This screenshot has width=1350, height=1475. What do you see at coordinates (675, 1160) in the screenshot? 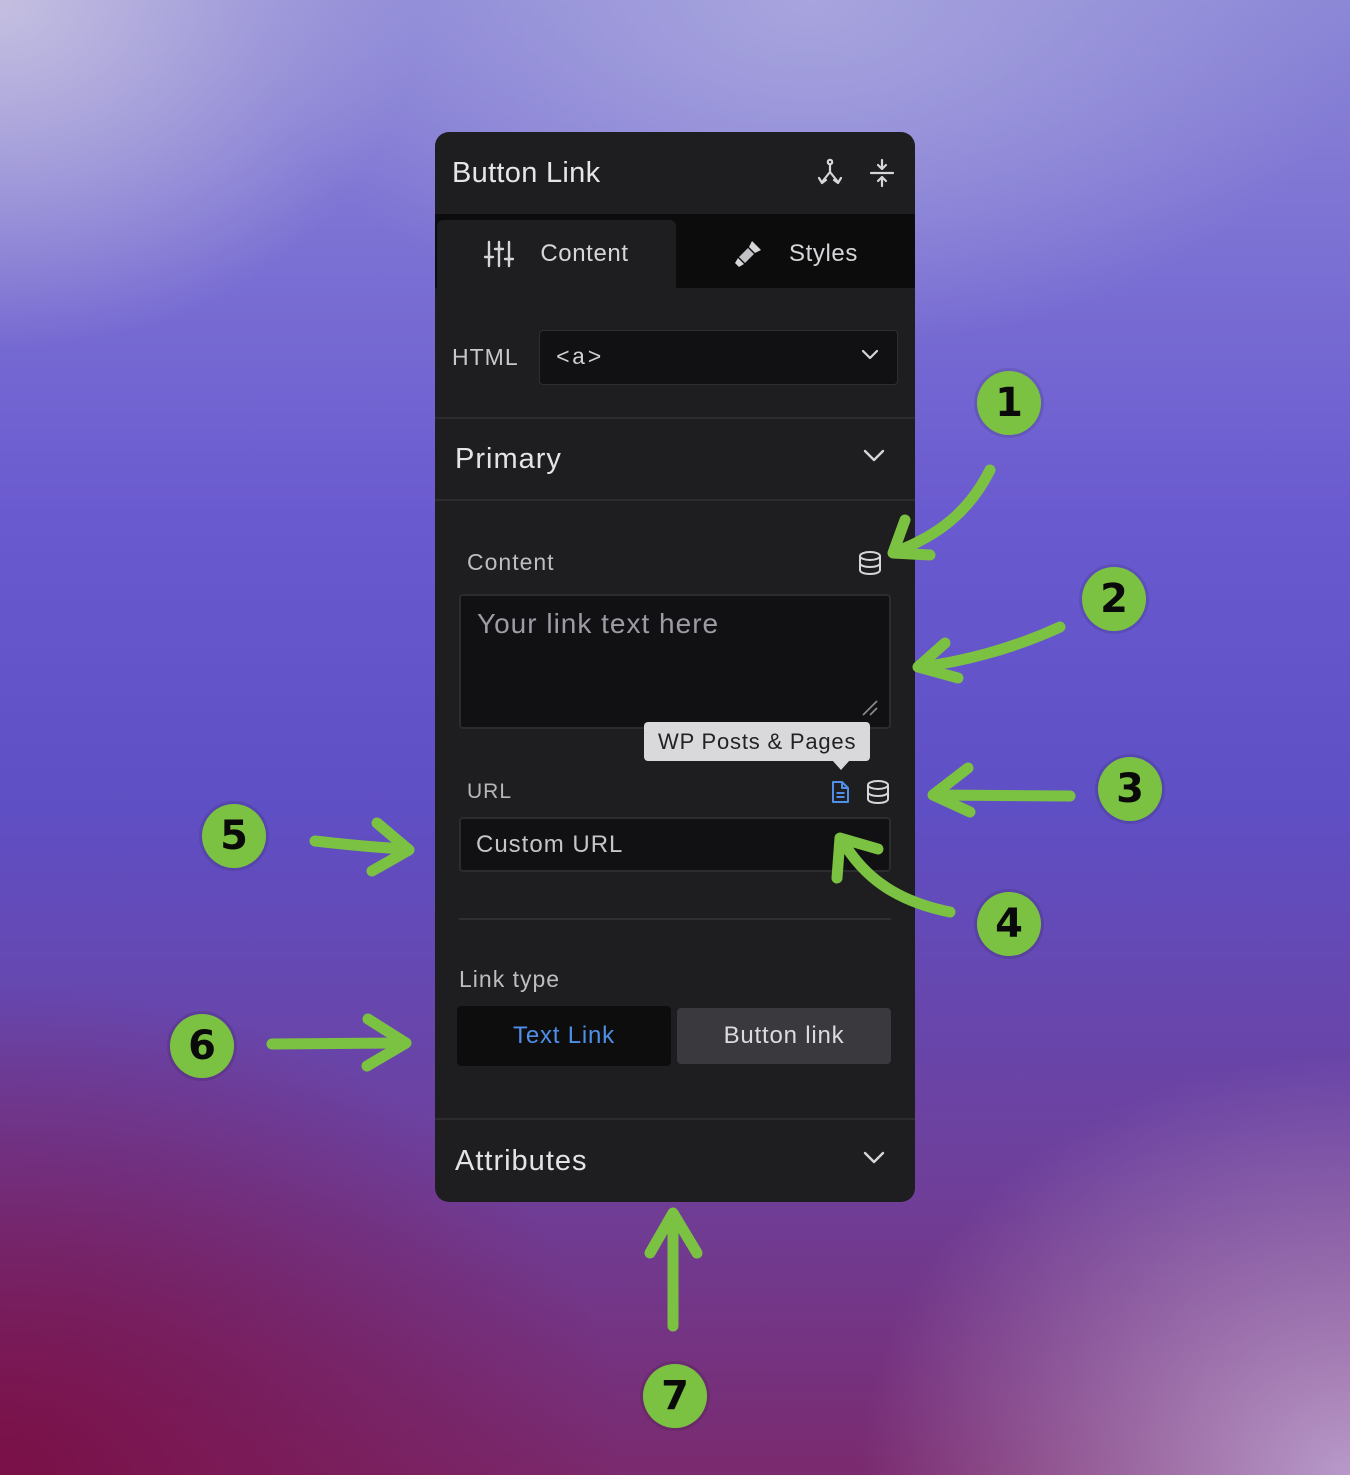
I see `attributes-section-header: Attributes` at bounding box center [675, 1160].